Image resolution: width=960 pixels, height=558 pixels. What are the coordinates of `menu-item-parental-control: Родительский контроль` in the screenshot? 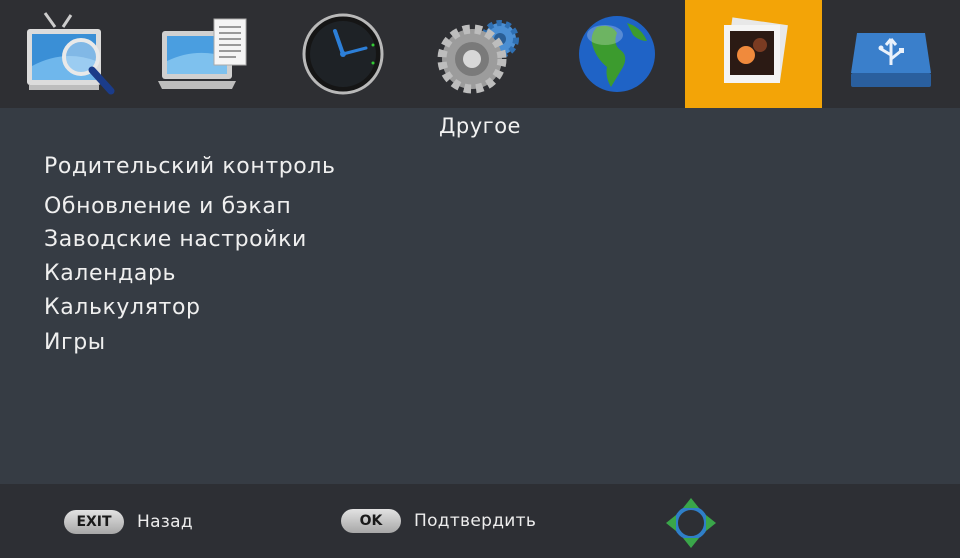 It's located at (190, 166).